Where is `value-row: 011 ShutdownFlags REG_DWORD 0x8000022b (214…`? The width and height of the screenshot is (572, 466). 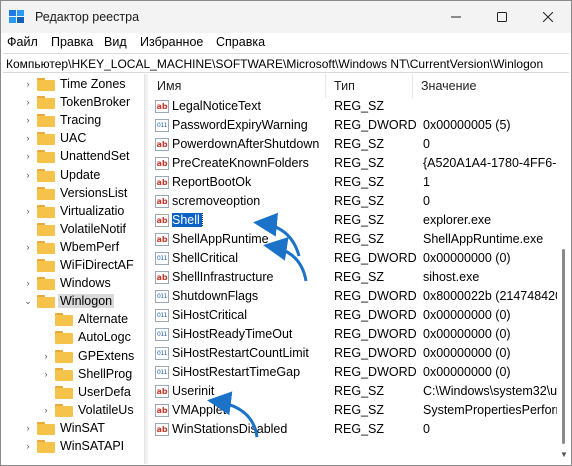
value-row: 011 ShutdownFlags REG_DWORD 0x8000022b (214… is located at coordinates (353, 296).